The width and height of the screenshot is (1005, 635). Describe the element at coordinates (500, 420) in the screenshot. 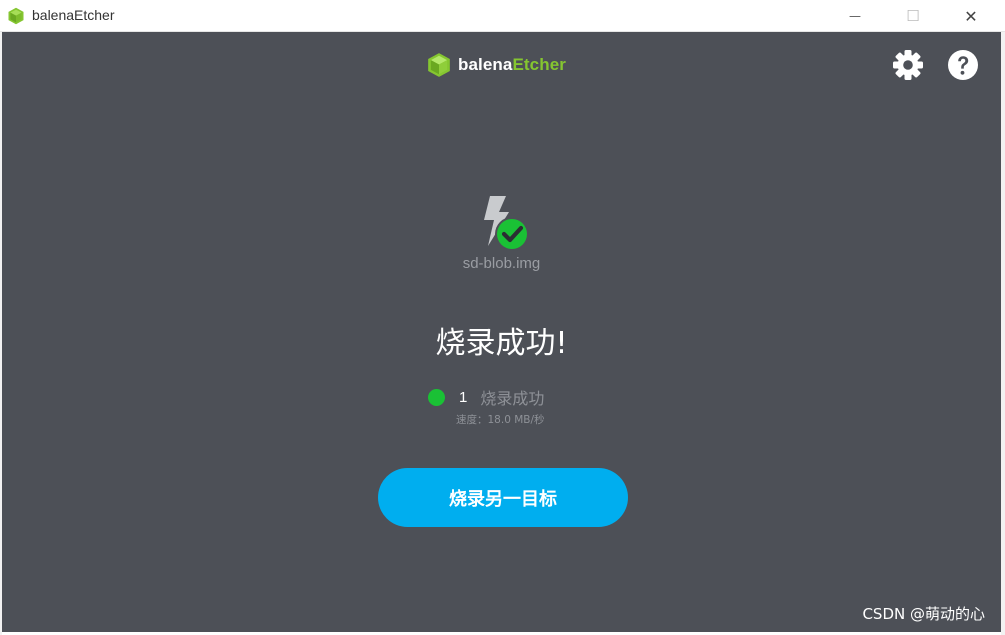

I see `flash-speed: 速度：18.0 MB/秒` at that location.